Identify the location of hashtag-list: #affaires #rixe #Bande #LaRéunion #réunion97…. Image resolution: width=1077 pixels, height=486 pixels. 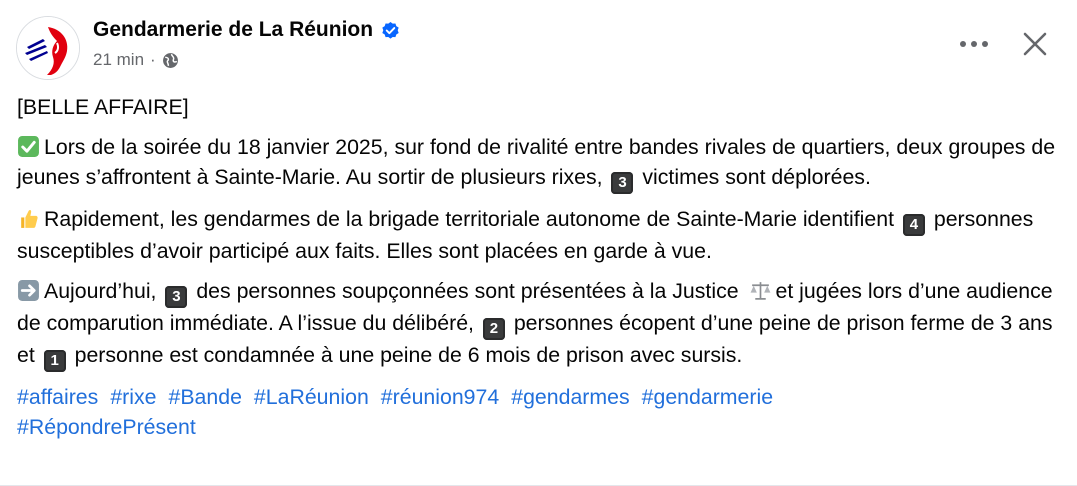
(542, 412).